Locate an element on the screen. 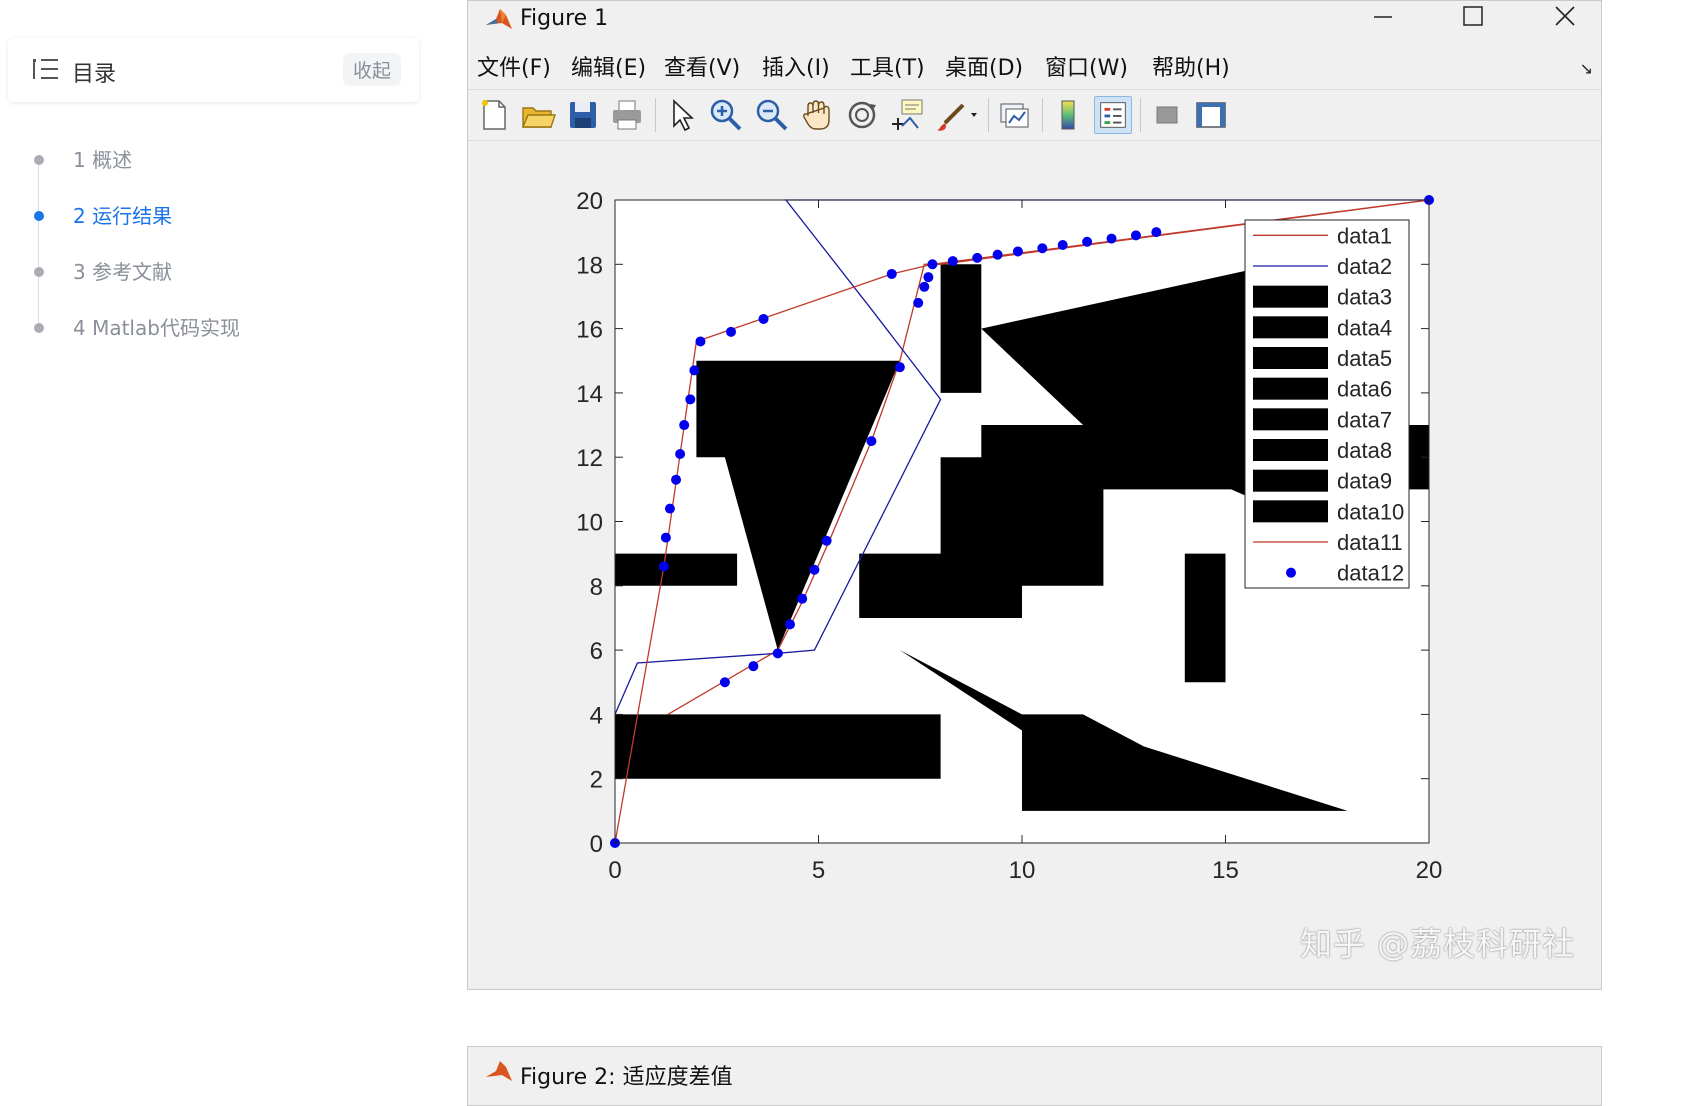 This screenshot has height=1106, width=1683. menu-tools: 工具(T) is located at coordinates (887, 66).